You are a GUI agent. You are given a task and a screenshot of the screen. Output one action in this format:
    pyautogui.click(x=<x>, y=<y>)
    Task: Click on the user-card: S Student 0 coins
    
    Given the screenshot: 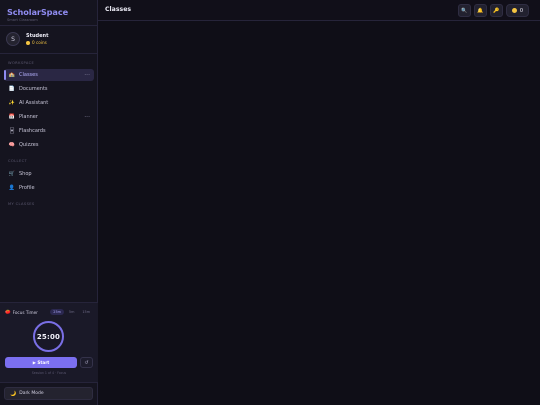 What is the action you would take?
    pyautogui.click(x=27, y=39)
    